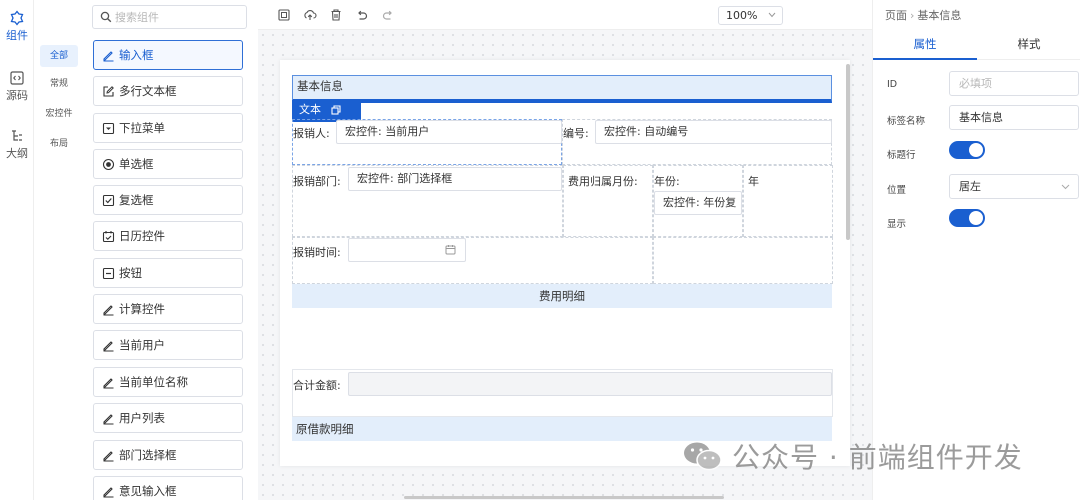 This screenshot has height=500, width=1080. Describe the element at coordinates (142, 418) in the screenshot. I see `component-label: 用户列表` at that location.